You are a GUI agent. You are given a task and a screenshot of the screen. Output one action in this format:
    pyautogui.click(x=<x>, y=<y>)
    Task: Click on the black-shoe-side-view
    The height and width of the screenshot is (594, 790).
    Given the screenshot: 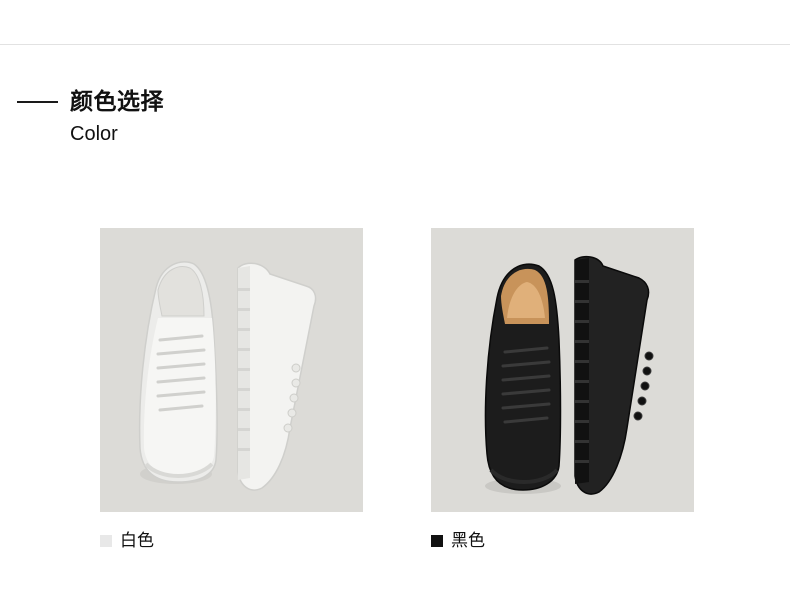 What is the action you would take?
    pyautogui.click(x=614, y=375)
    